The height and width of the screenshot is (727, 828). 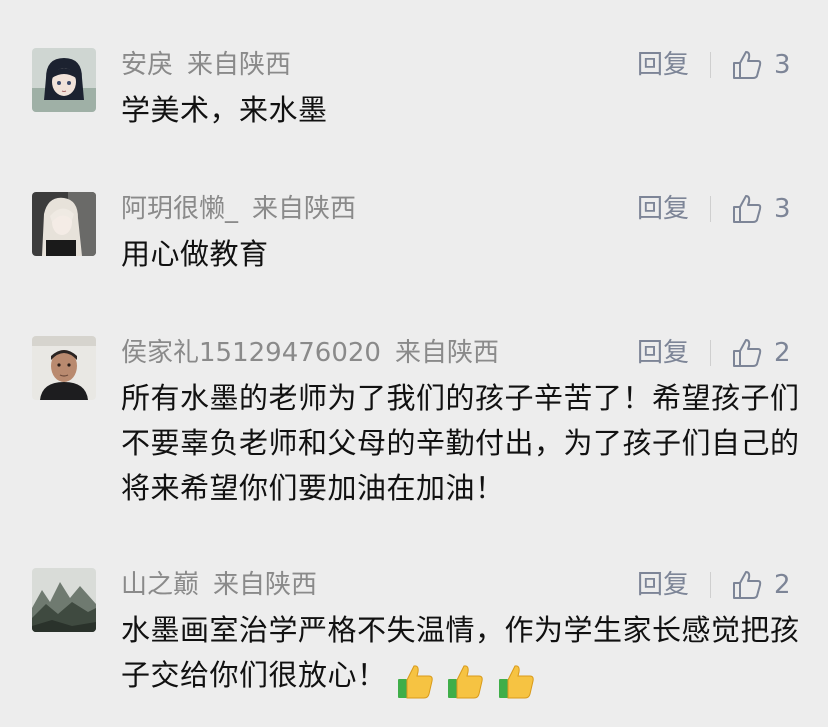 What do you see at coordinates (147, 65) in the screenshot?
I see `username: 安戾` at bounding box center [147, 65].